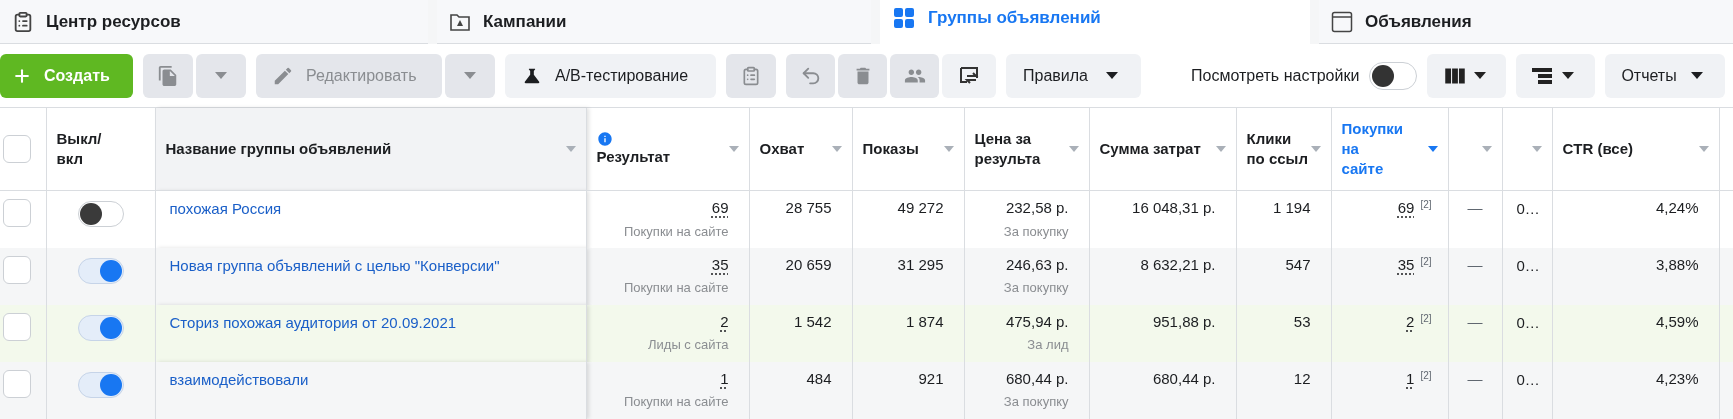  What do you see at coordinates (920, 208) in the screenshot?
I see `table-cell-text: 49 272` at bounding box center [920, 208].